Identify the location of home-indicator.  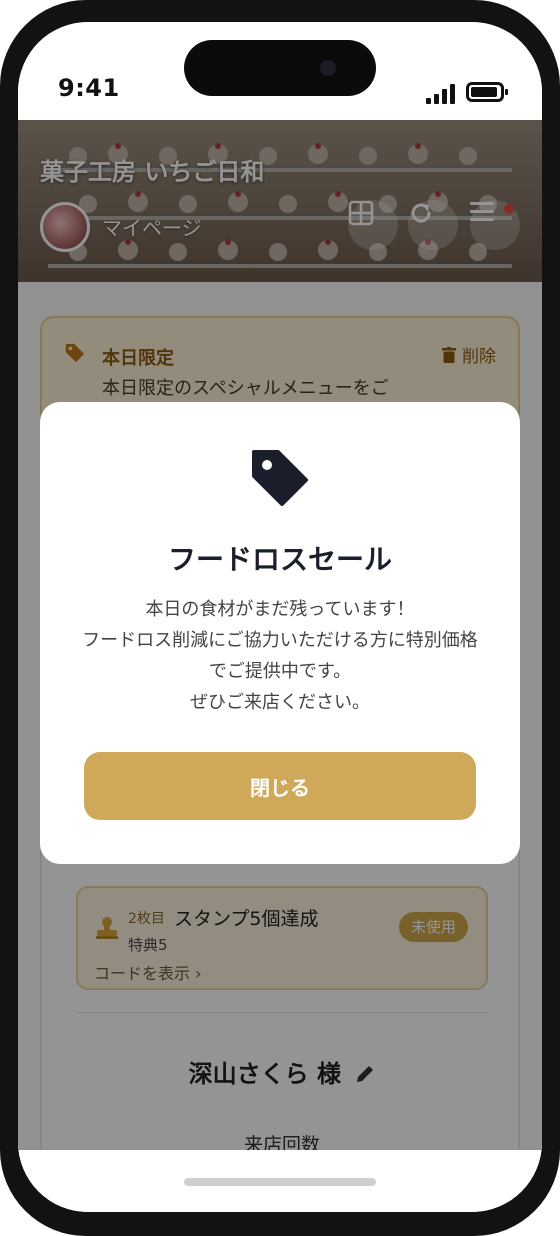
(280, 1182).